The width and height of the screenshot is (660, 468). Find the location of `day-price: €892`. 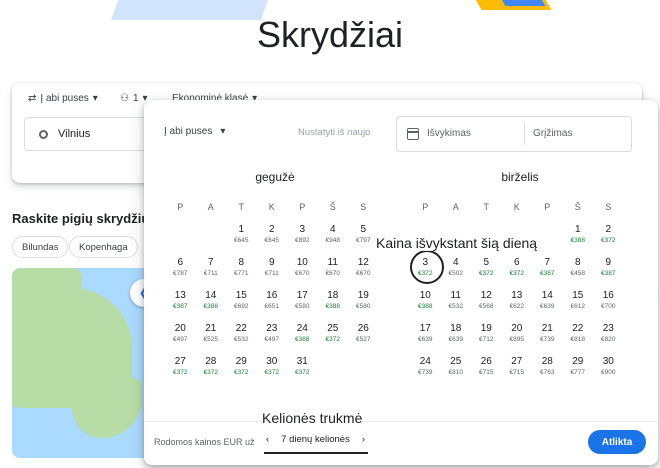

day-price: €892 is located at coordinates (302, 240).